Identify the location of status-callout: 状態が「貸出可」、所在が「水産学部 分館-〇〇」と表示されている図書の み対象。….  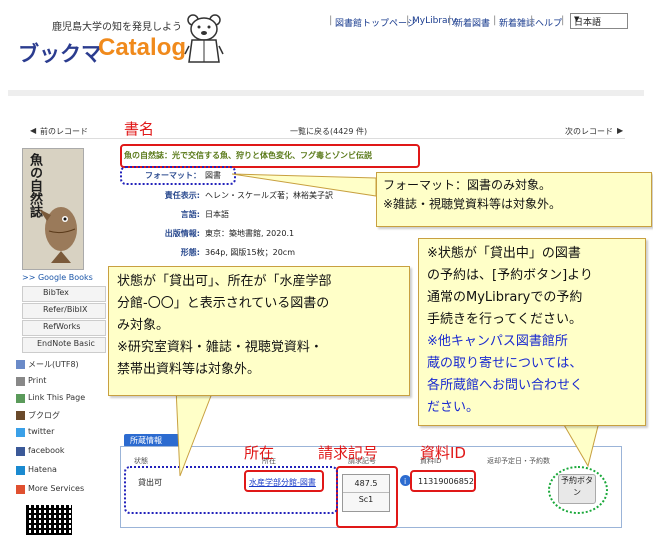
(259, 331).